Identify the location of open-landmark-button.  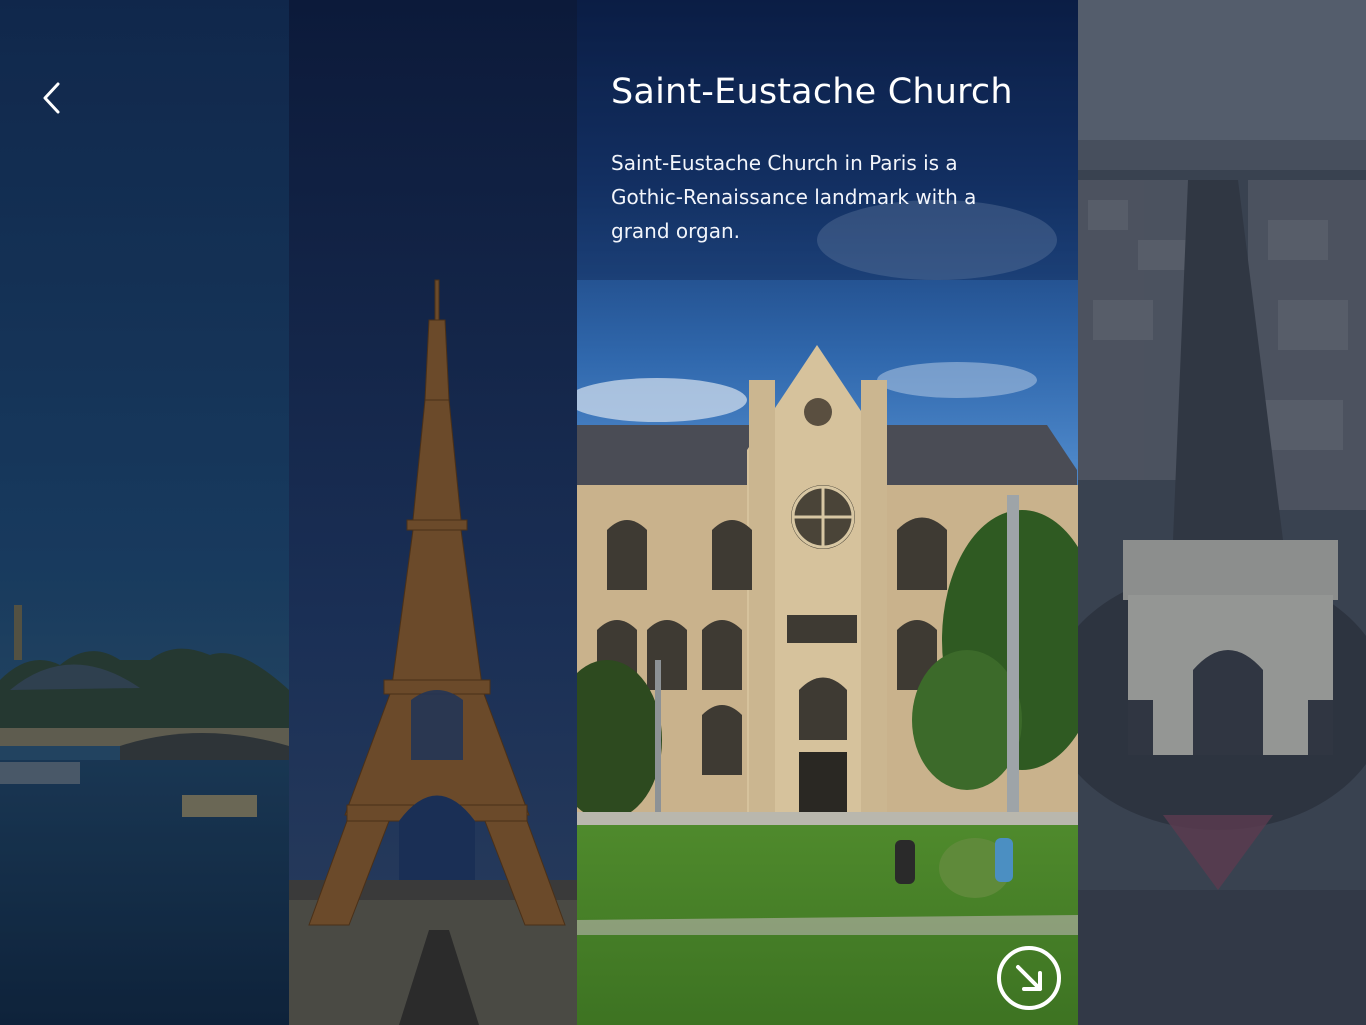
(1029, 978).